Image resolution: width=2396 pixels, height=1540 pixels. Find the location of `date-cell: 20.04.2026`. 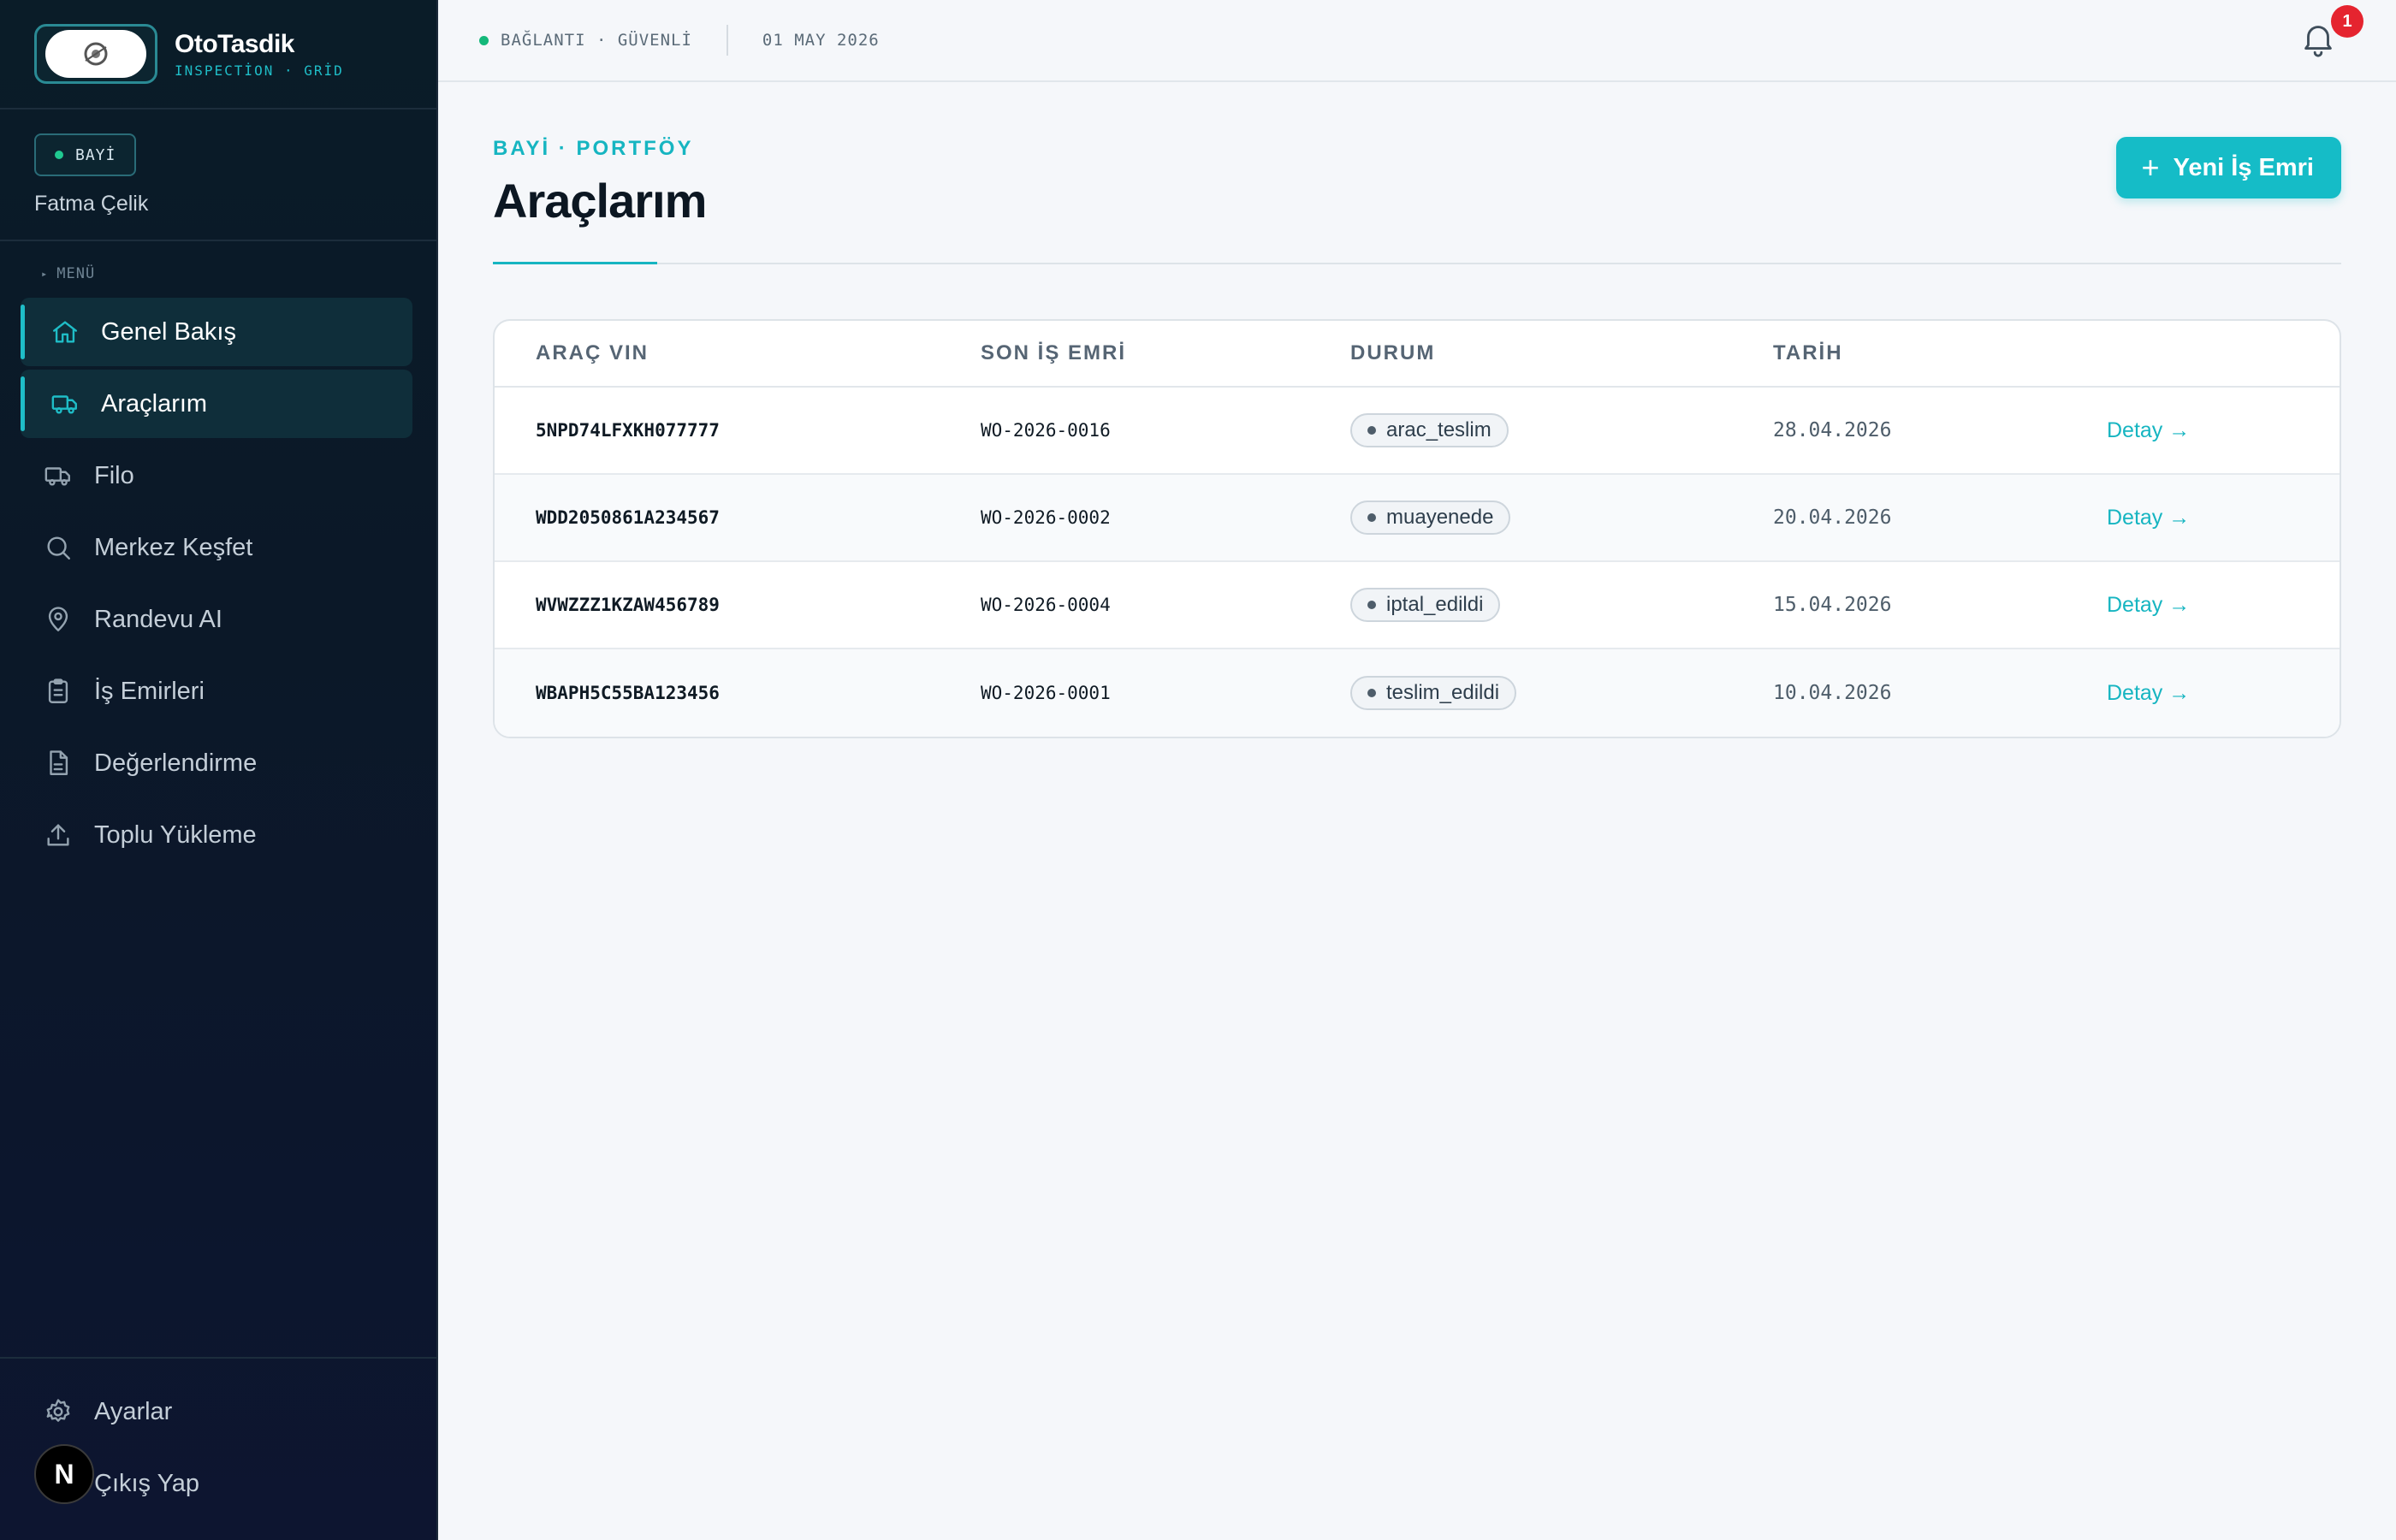

date-cell: 20.04.2026 is located at coordinates (1833, 517).